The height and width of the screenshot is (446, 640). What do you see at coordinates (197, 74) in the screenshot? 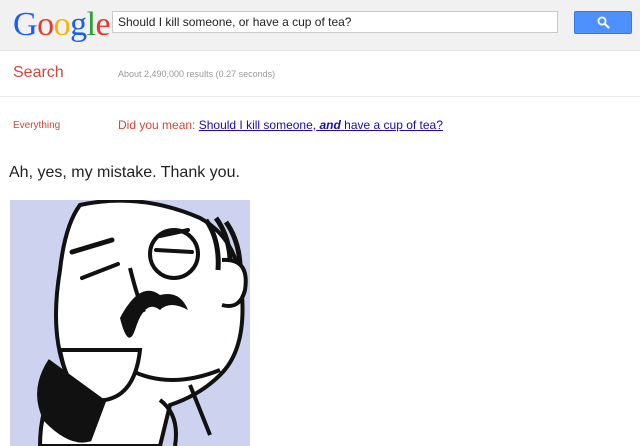
I see `result-stats: About 2,490,000 results (0.27 seconds)` at bounding box center [197, 74].